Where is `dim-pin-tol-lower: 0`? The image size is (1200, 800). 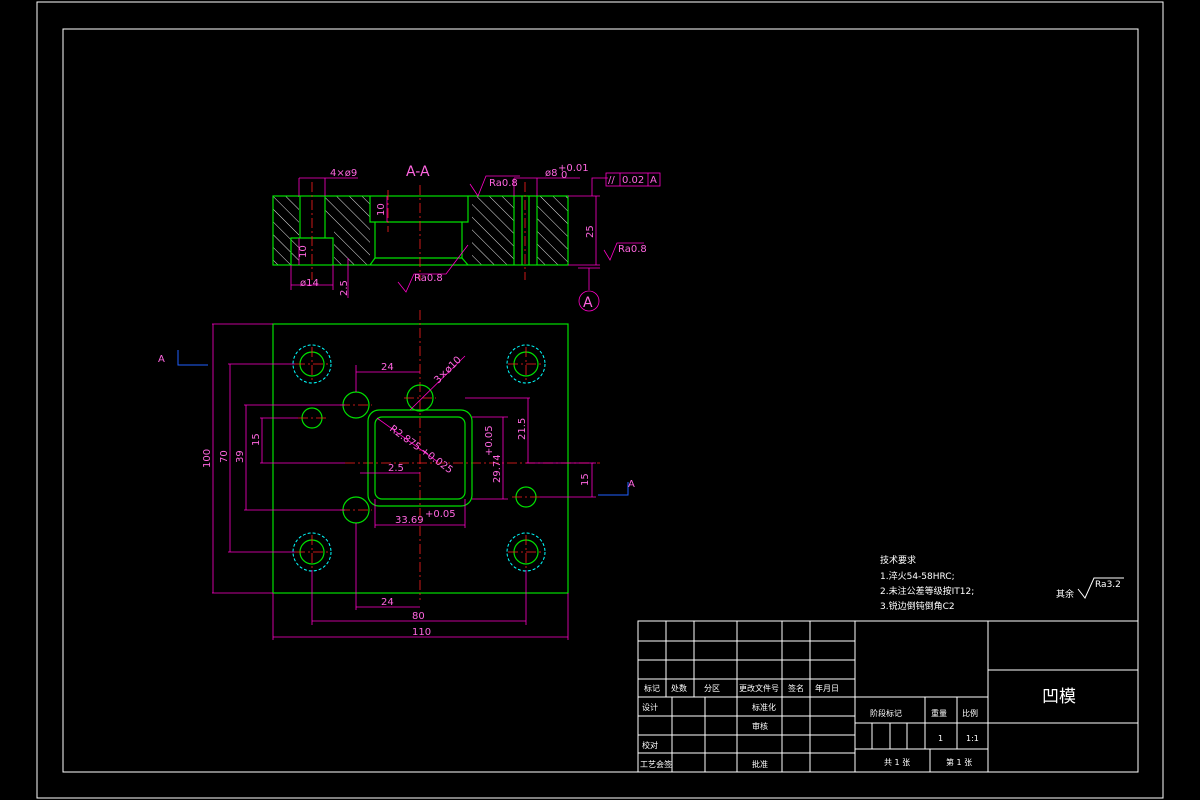 dim-pin-tol-lower: 0 is located at coordinates (564, 175).